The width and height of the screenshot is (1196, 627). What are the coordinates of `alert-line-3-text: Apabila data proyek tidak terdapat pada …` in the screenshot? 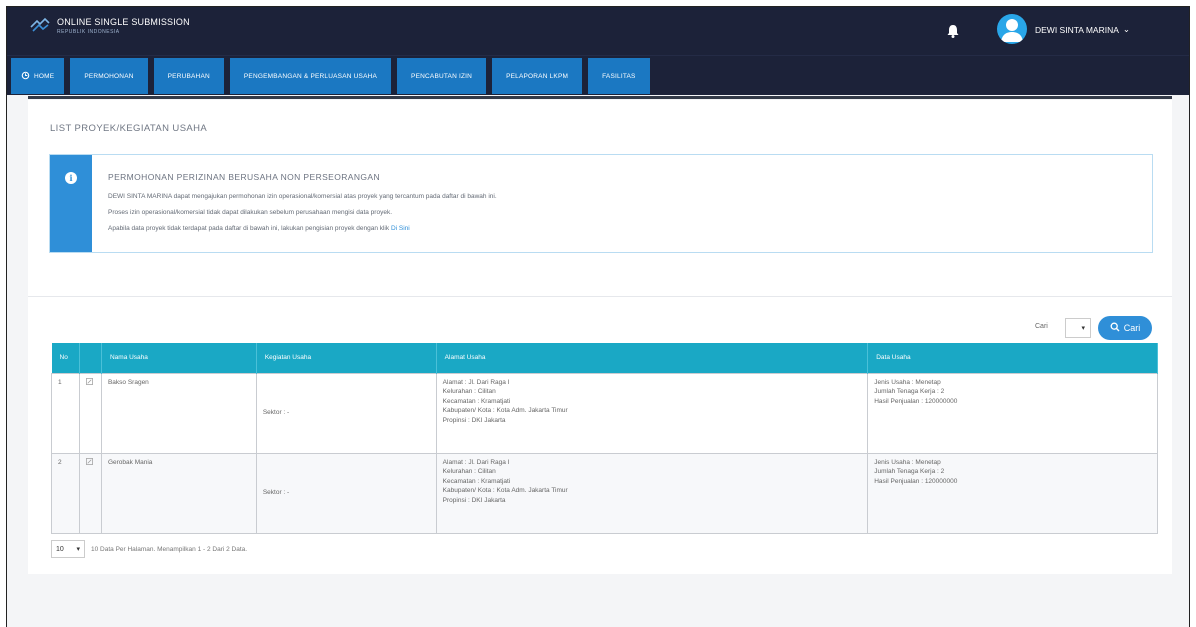 It's located at (249, 228).